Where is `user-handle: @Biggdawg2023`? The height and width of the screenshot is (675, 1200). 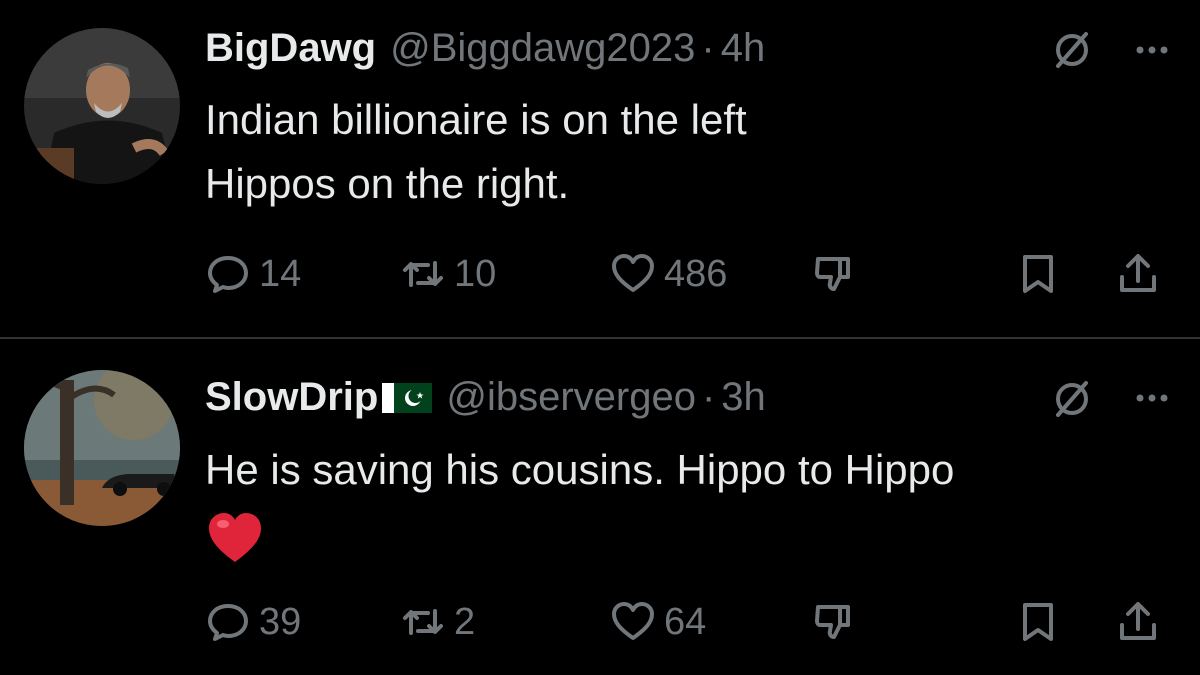
user-handle: @Biggdawg2023 is located at coordinates (542, 48).